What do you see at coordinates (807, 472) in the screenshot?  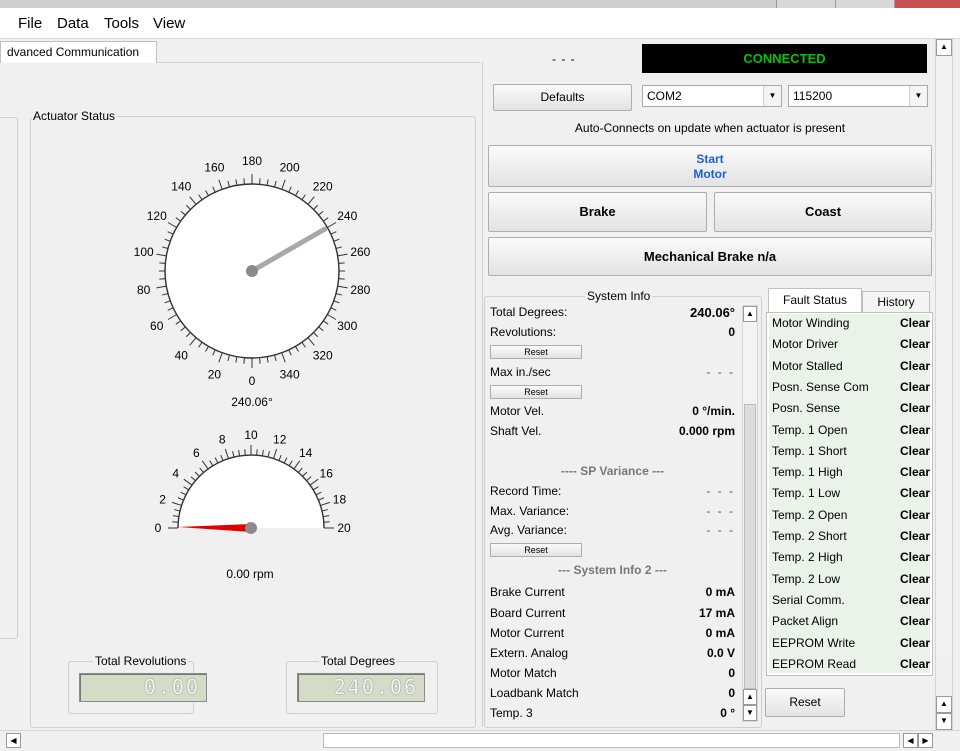 I see `fault-label: Temp. 1 High` at bounding box center [807, 472].